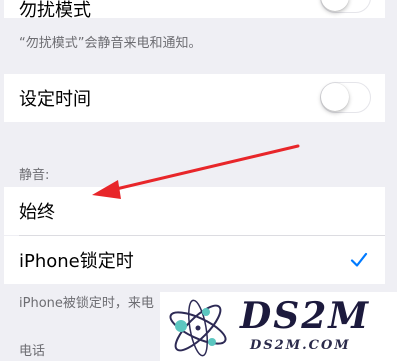 This screenshot has width=397, height=361. I want to click on watermark-url: DS2M.COM, so click(300, 345).